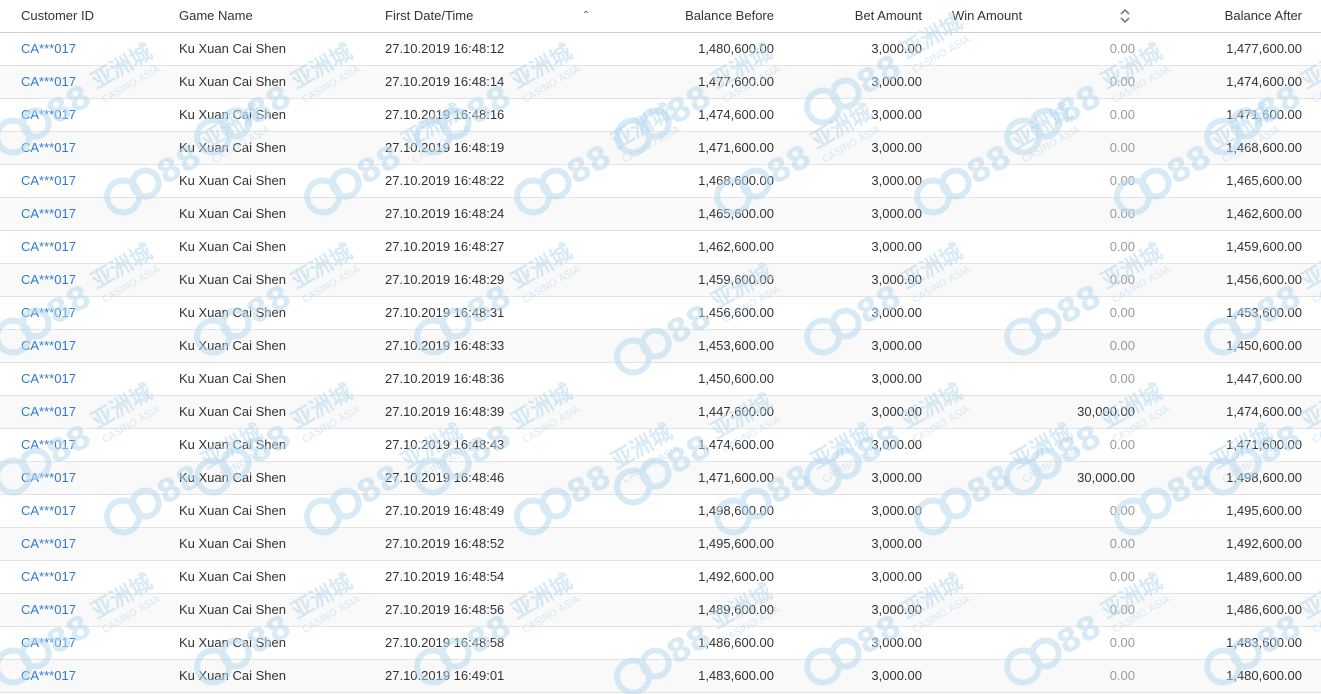 Image resolution: width=1321 pixels, height=694 pixels. I want to click on column-header-first-date-time: First Date/Time, so click(480, 16).